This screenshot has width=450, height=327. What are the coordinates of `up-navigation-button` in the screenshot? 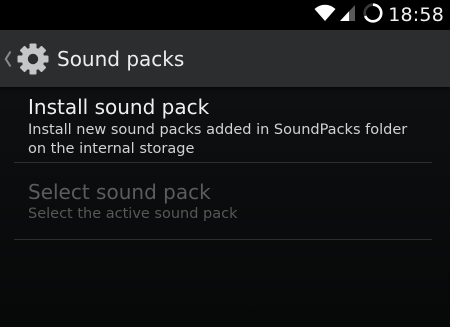 It's located at (28, 59).